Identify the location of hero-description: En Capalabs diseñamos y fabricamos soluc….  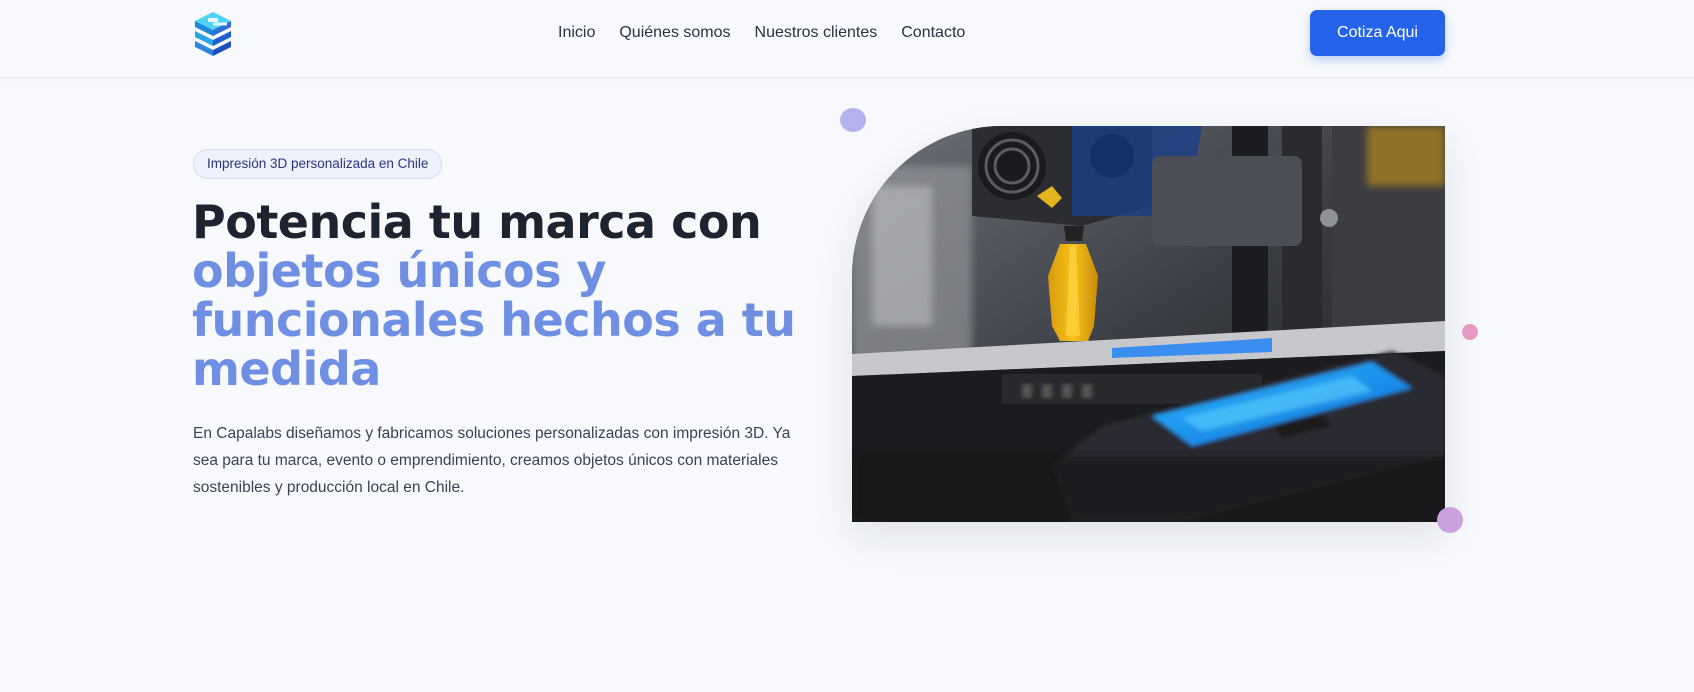
(492, 460).